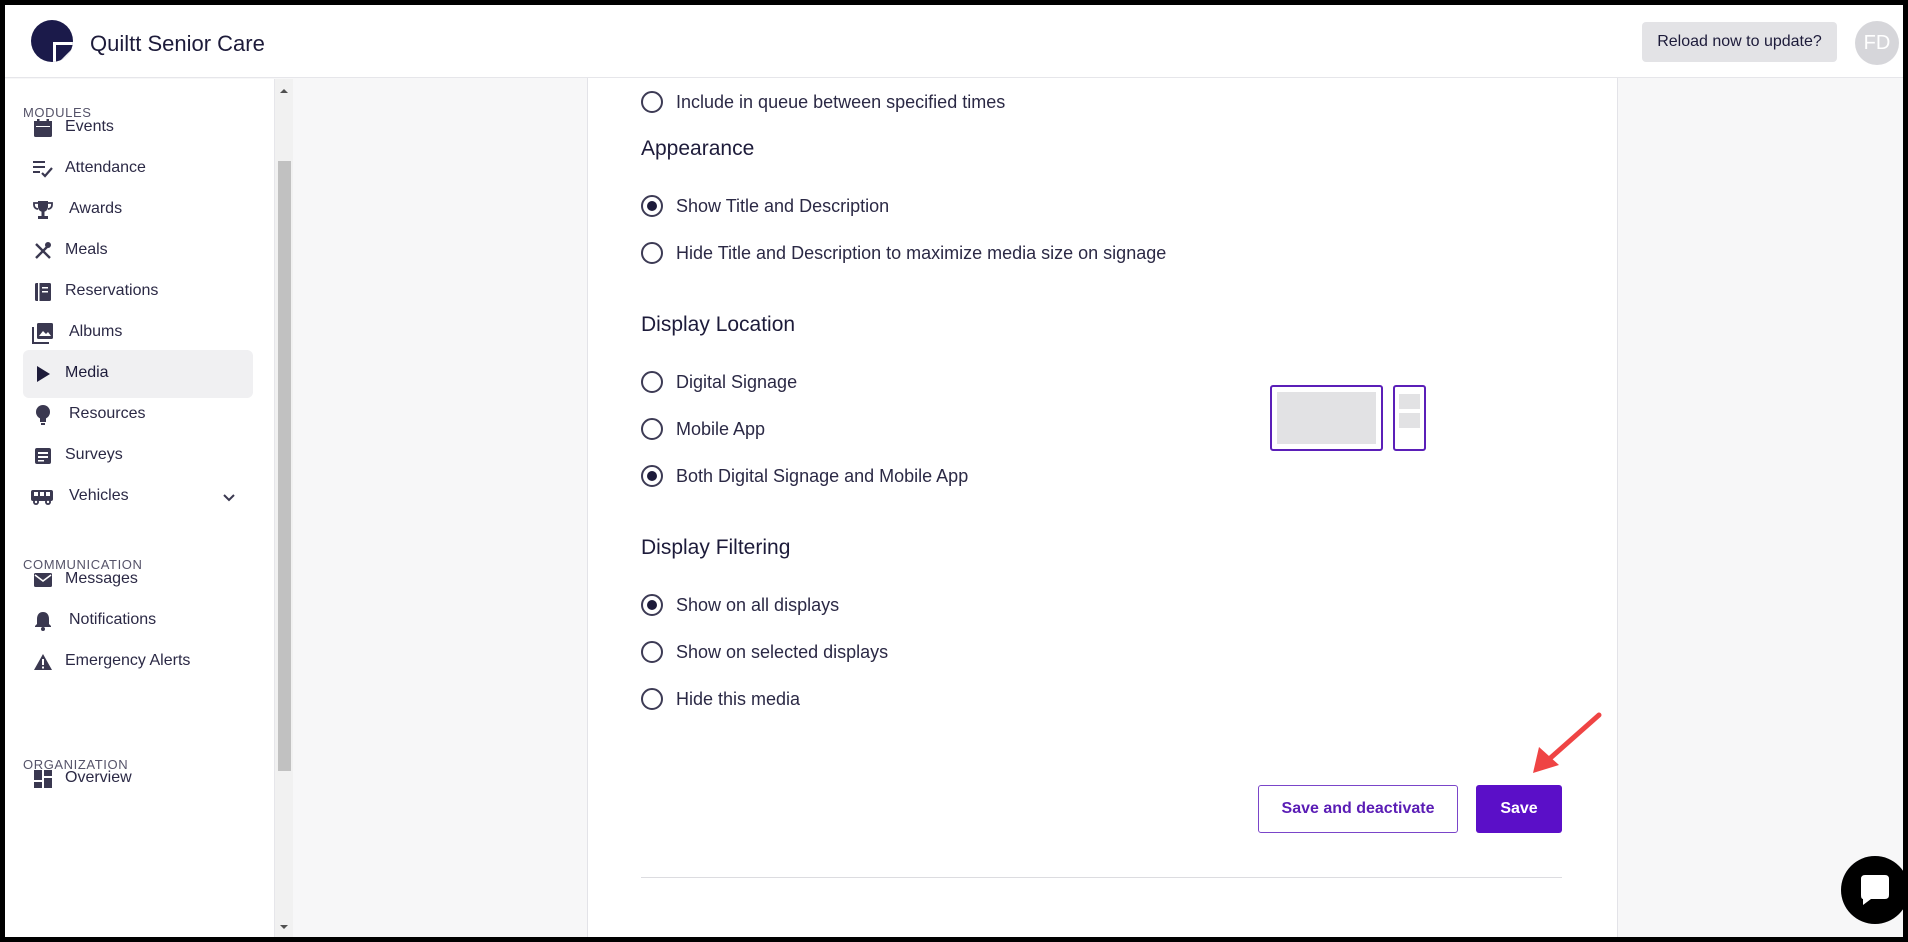  Describe the element at coordinates (229, 497) in the screenshot. I see `chevron-down-icon` at that location.